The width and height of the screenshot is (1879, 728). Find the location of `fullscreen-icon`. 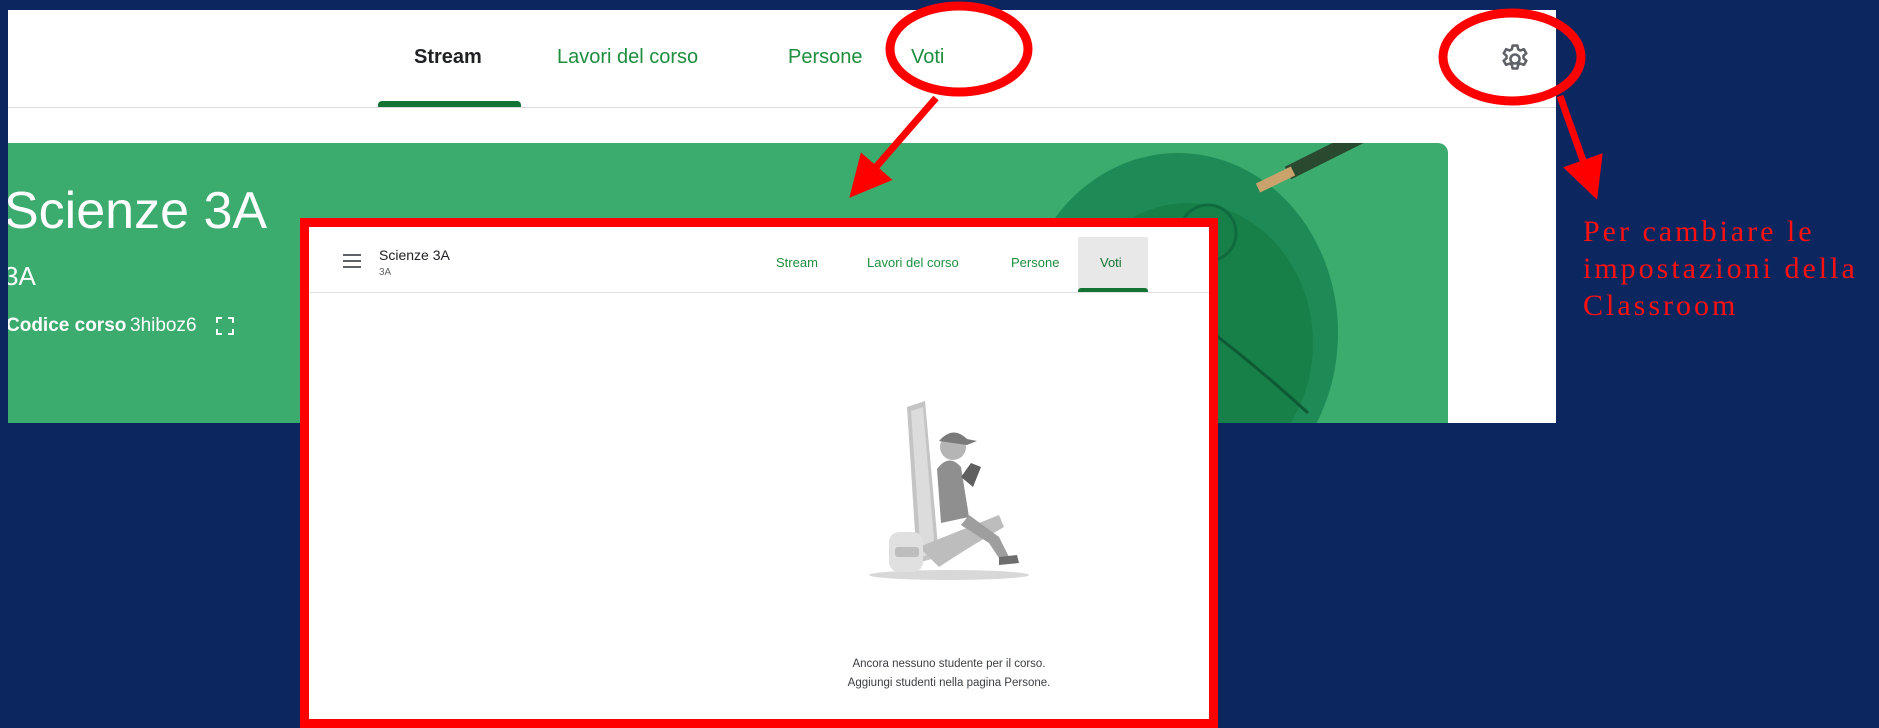

fullscreen-icon is located at coordinates (225, 326).